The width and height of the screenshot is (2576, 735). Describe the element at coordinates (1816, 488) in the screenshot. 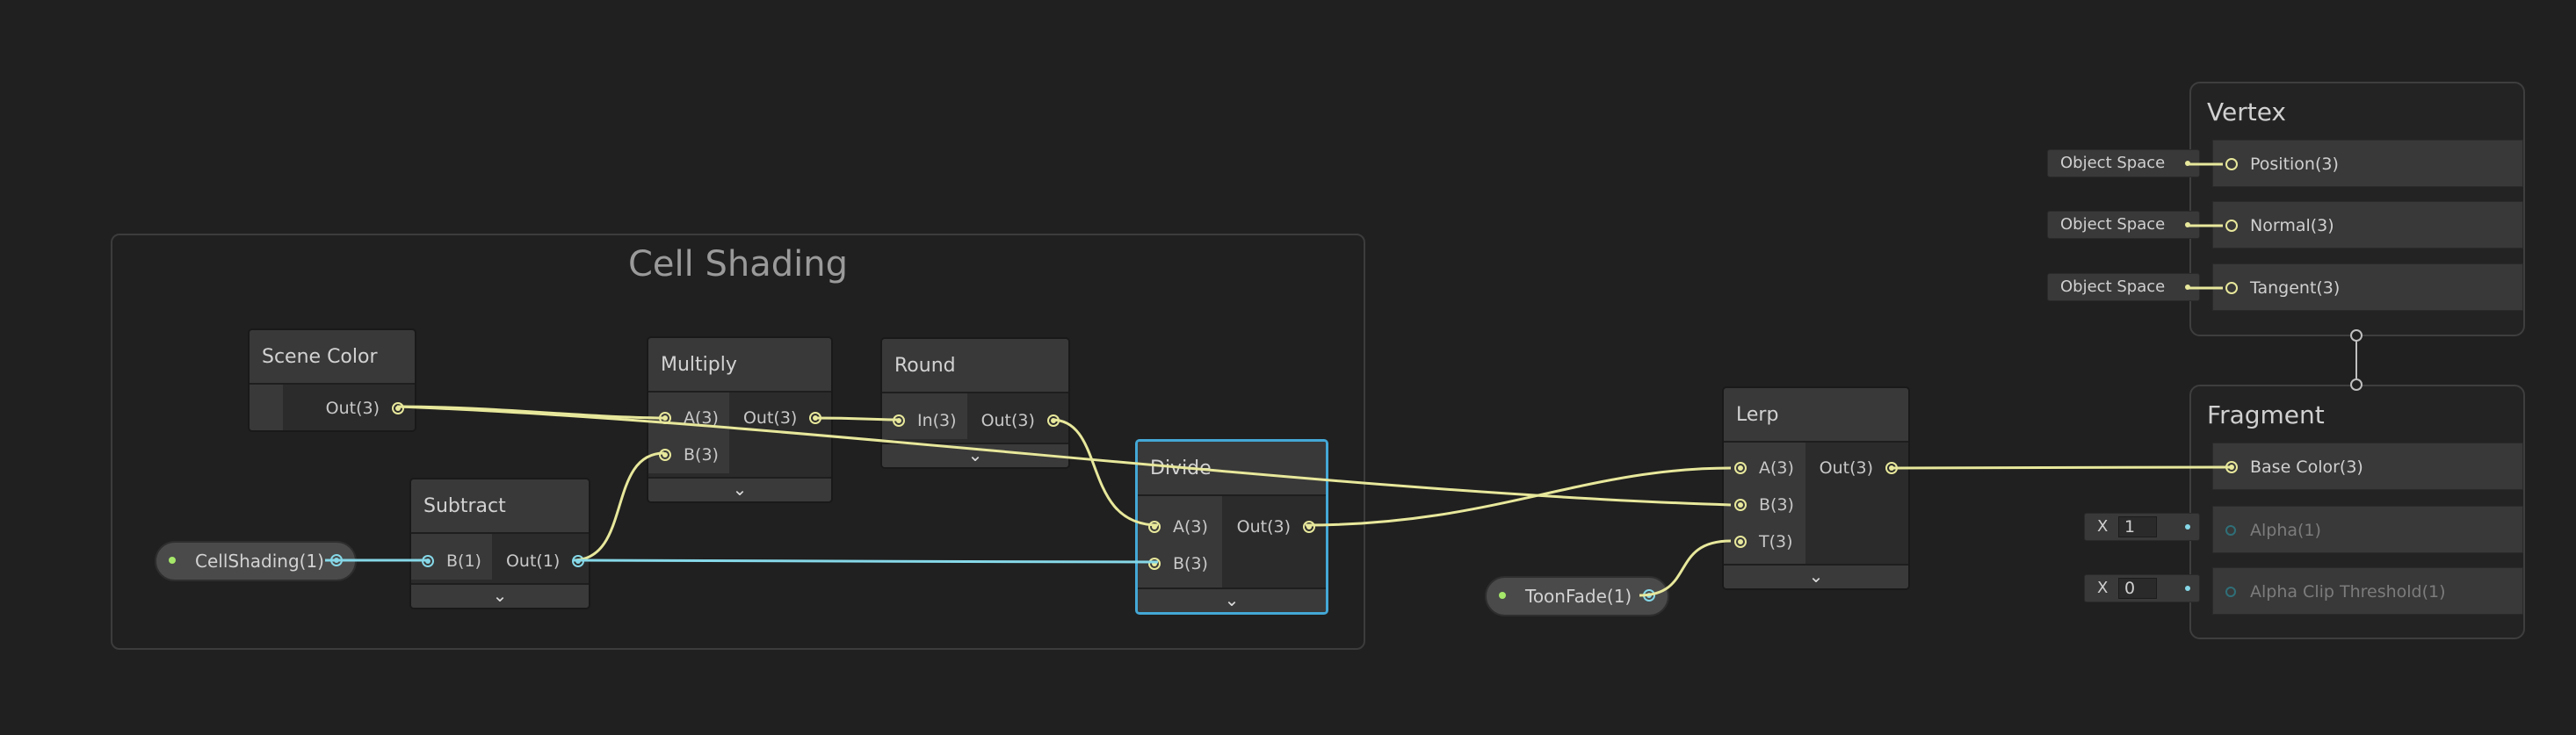

I see `node-lerp: Lerp A(3) B(3) T(3) Out(3) ⌄` at that location.